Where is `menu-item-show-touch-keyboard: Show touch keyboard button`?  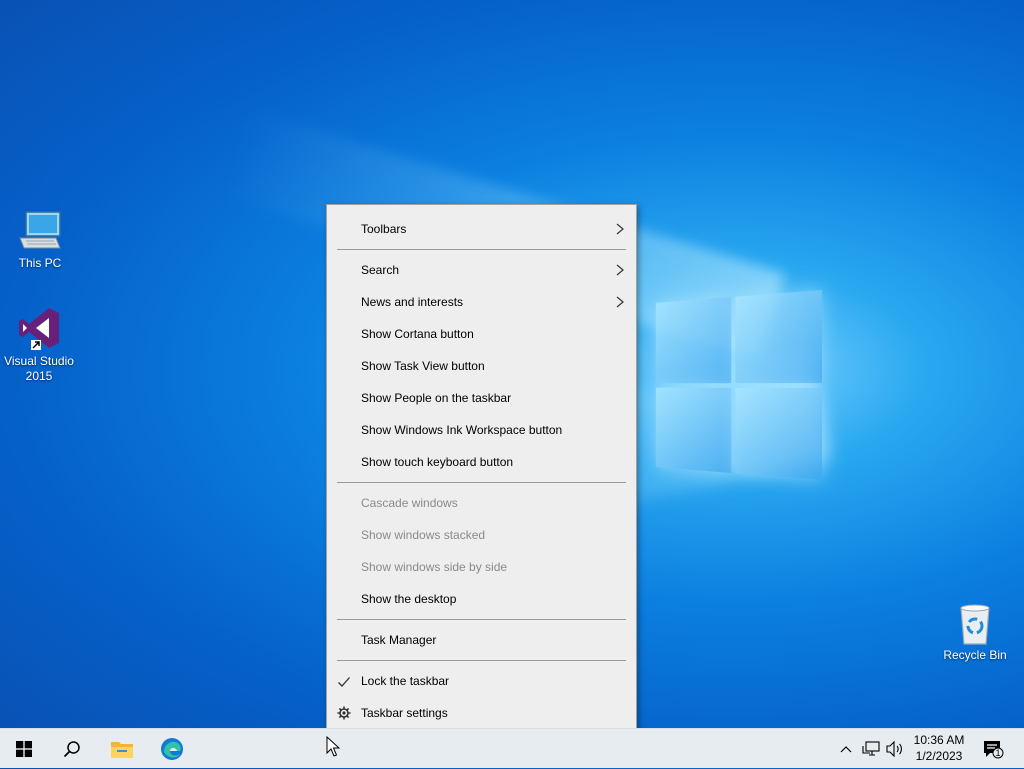 menu-item-show-touch-keyboard: Show touch keyboard button is located at coordinates (481, 462).